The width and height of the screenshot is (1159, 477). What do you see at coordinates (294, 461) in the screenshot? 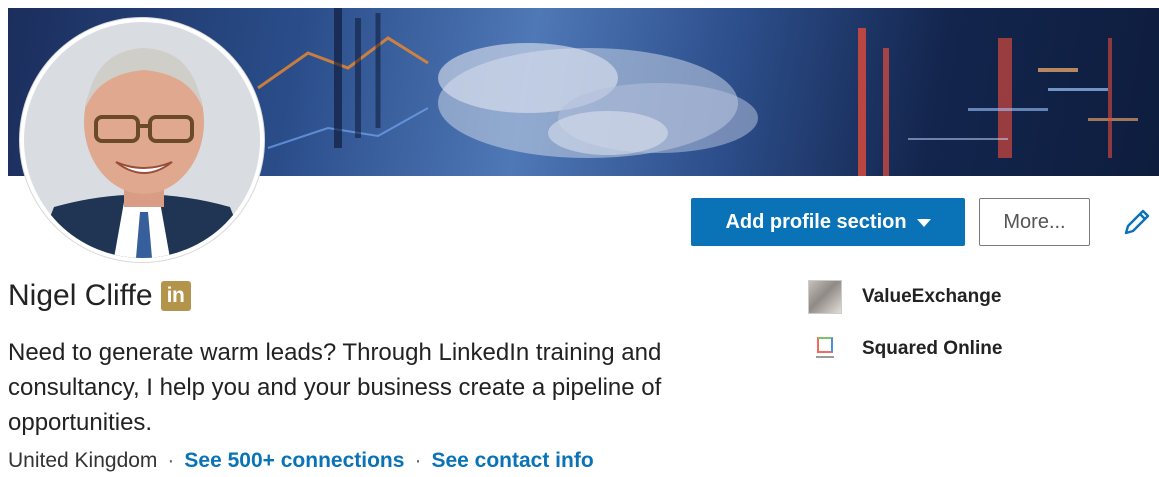
I see `see-connections-link: See 500+ connections` at bounding box center [294, 461].